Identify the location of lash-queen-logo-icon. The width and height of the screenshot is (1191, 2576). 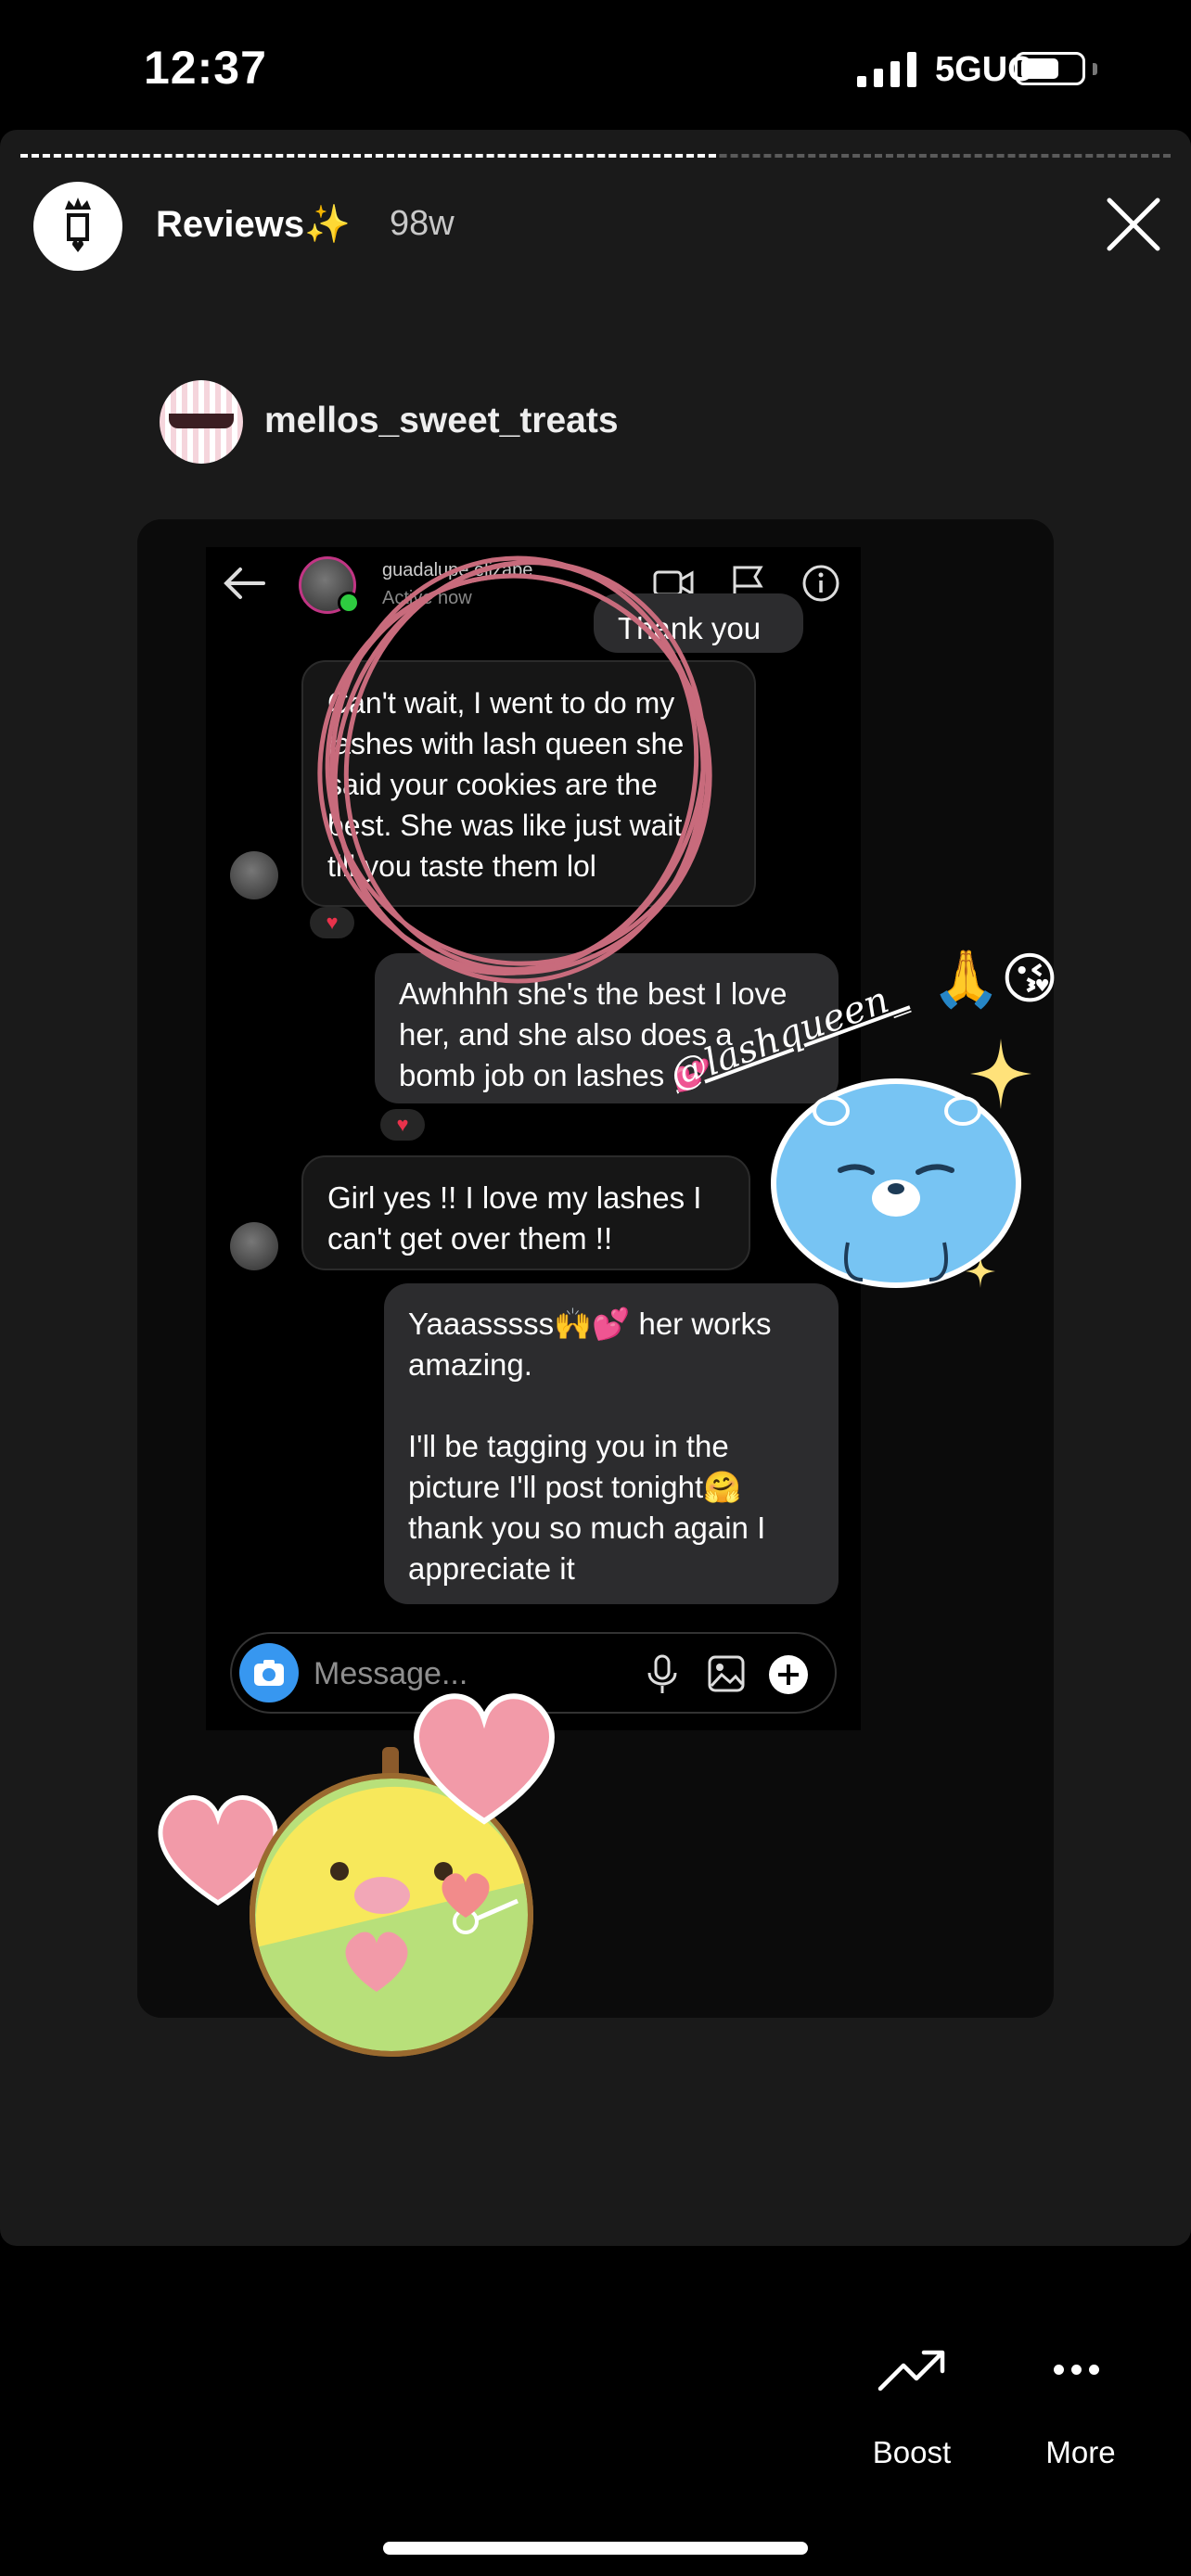
(78, 225).